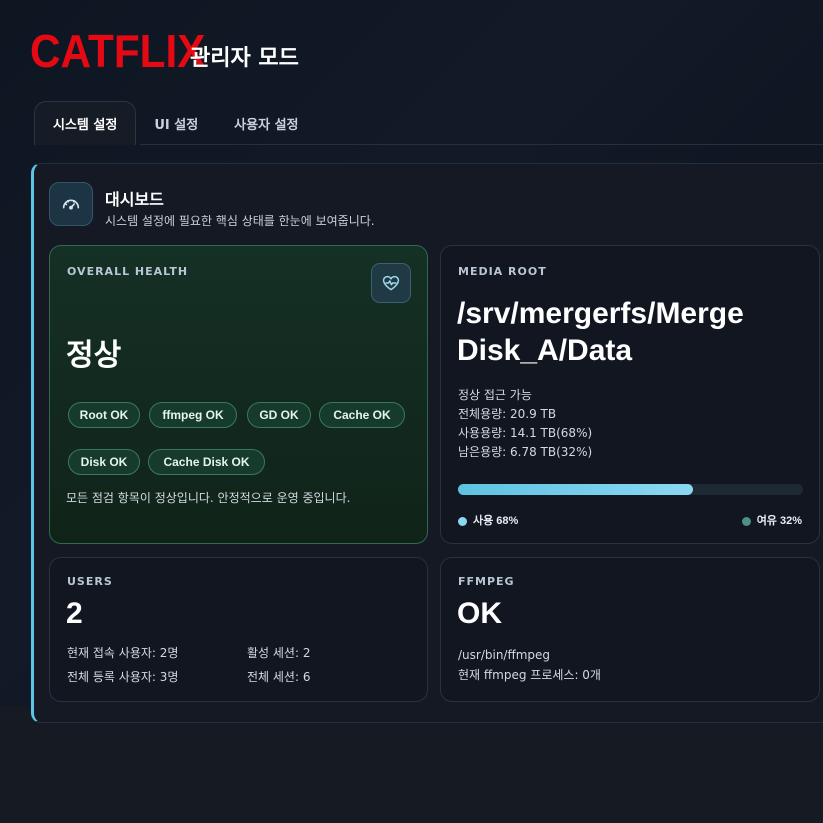 This screenshot has width=823, height=823. I want to click on dashboard-title: 대시보드, so click(134, 199).